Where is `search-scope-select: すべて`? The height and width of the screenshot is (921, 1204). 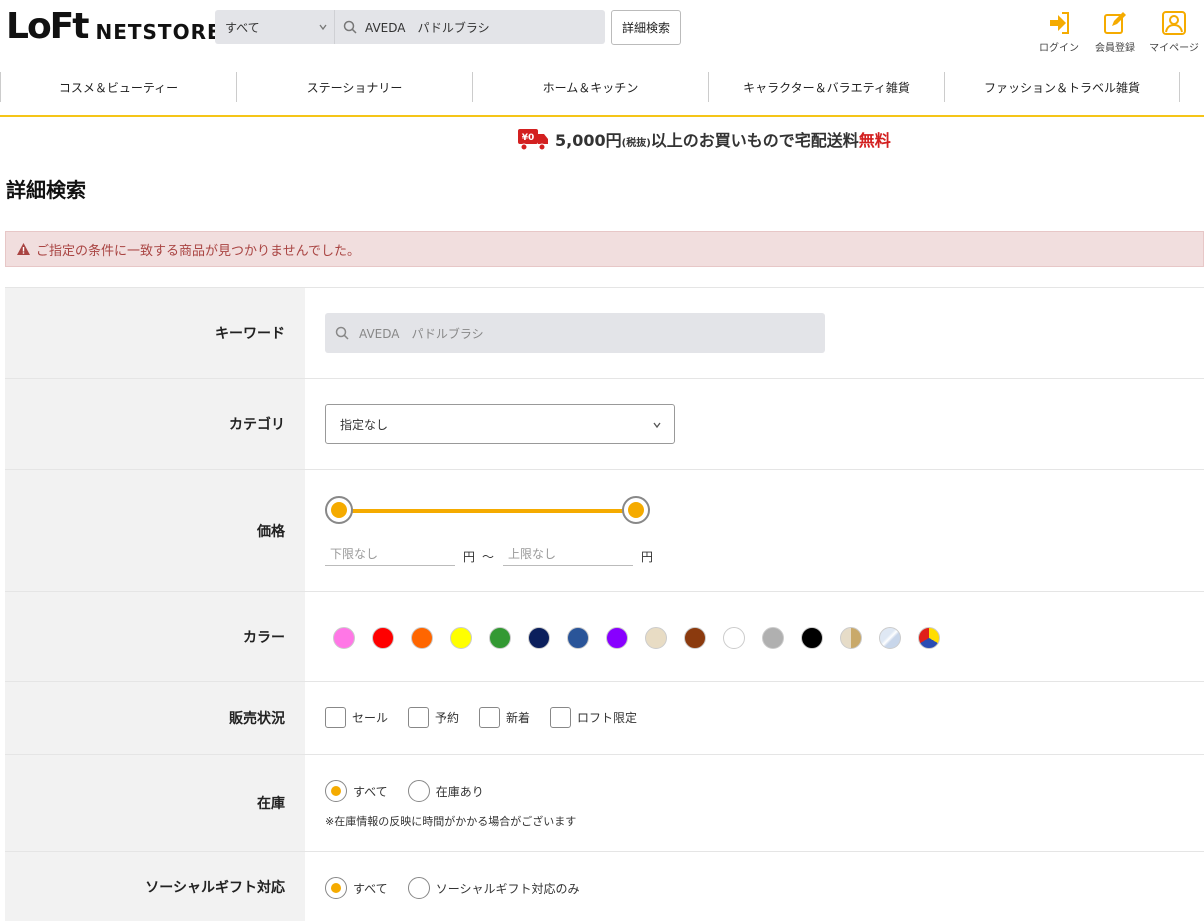 search-scope-select: すべて is located at coordinates (275, 27).